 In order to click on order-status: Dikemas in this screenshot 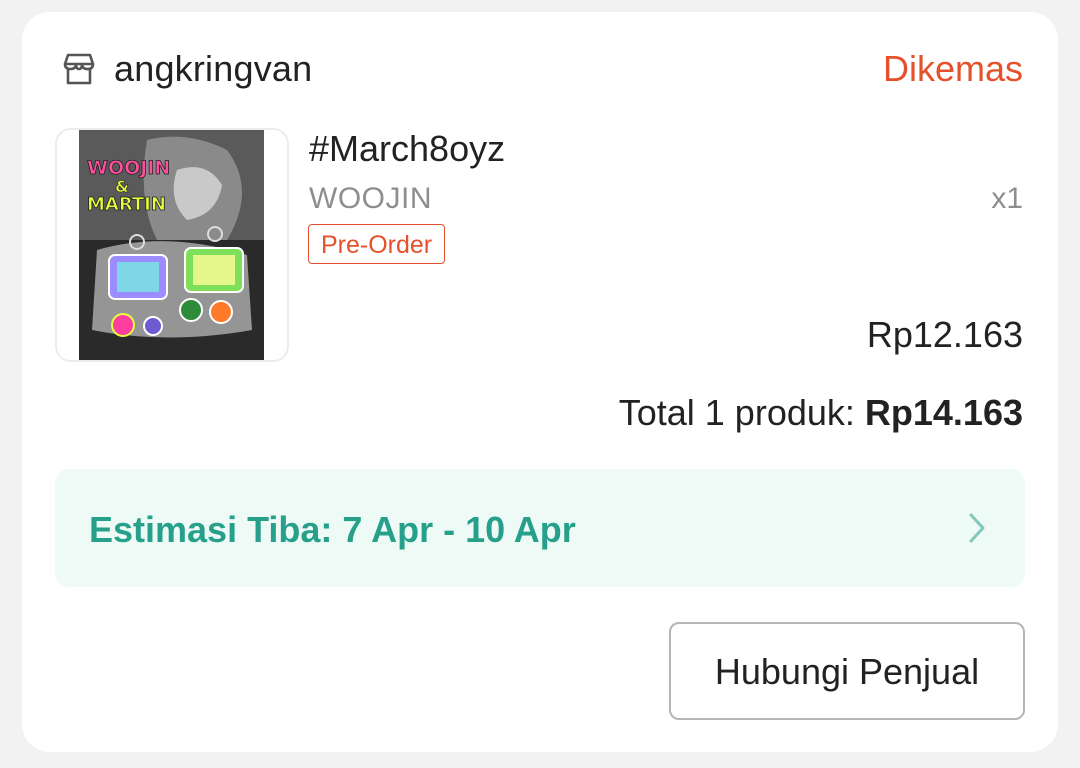, I will do `click(952, 68)`.